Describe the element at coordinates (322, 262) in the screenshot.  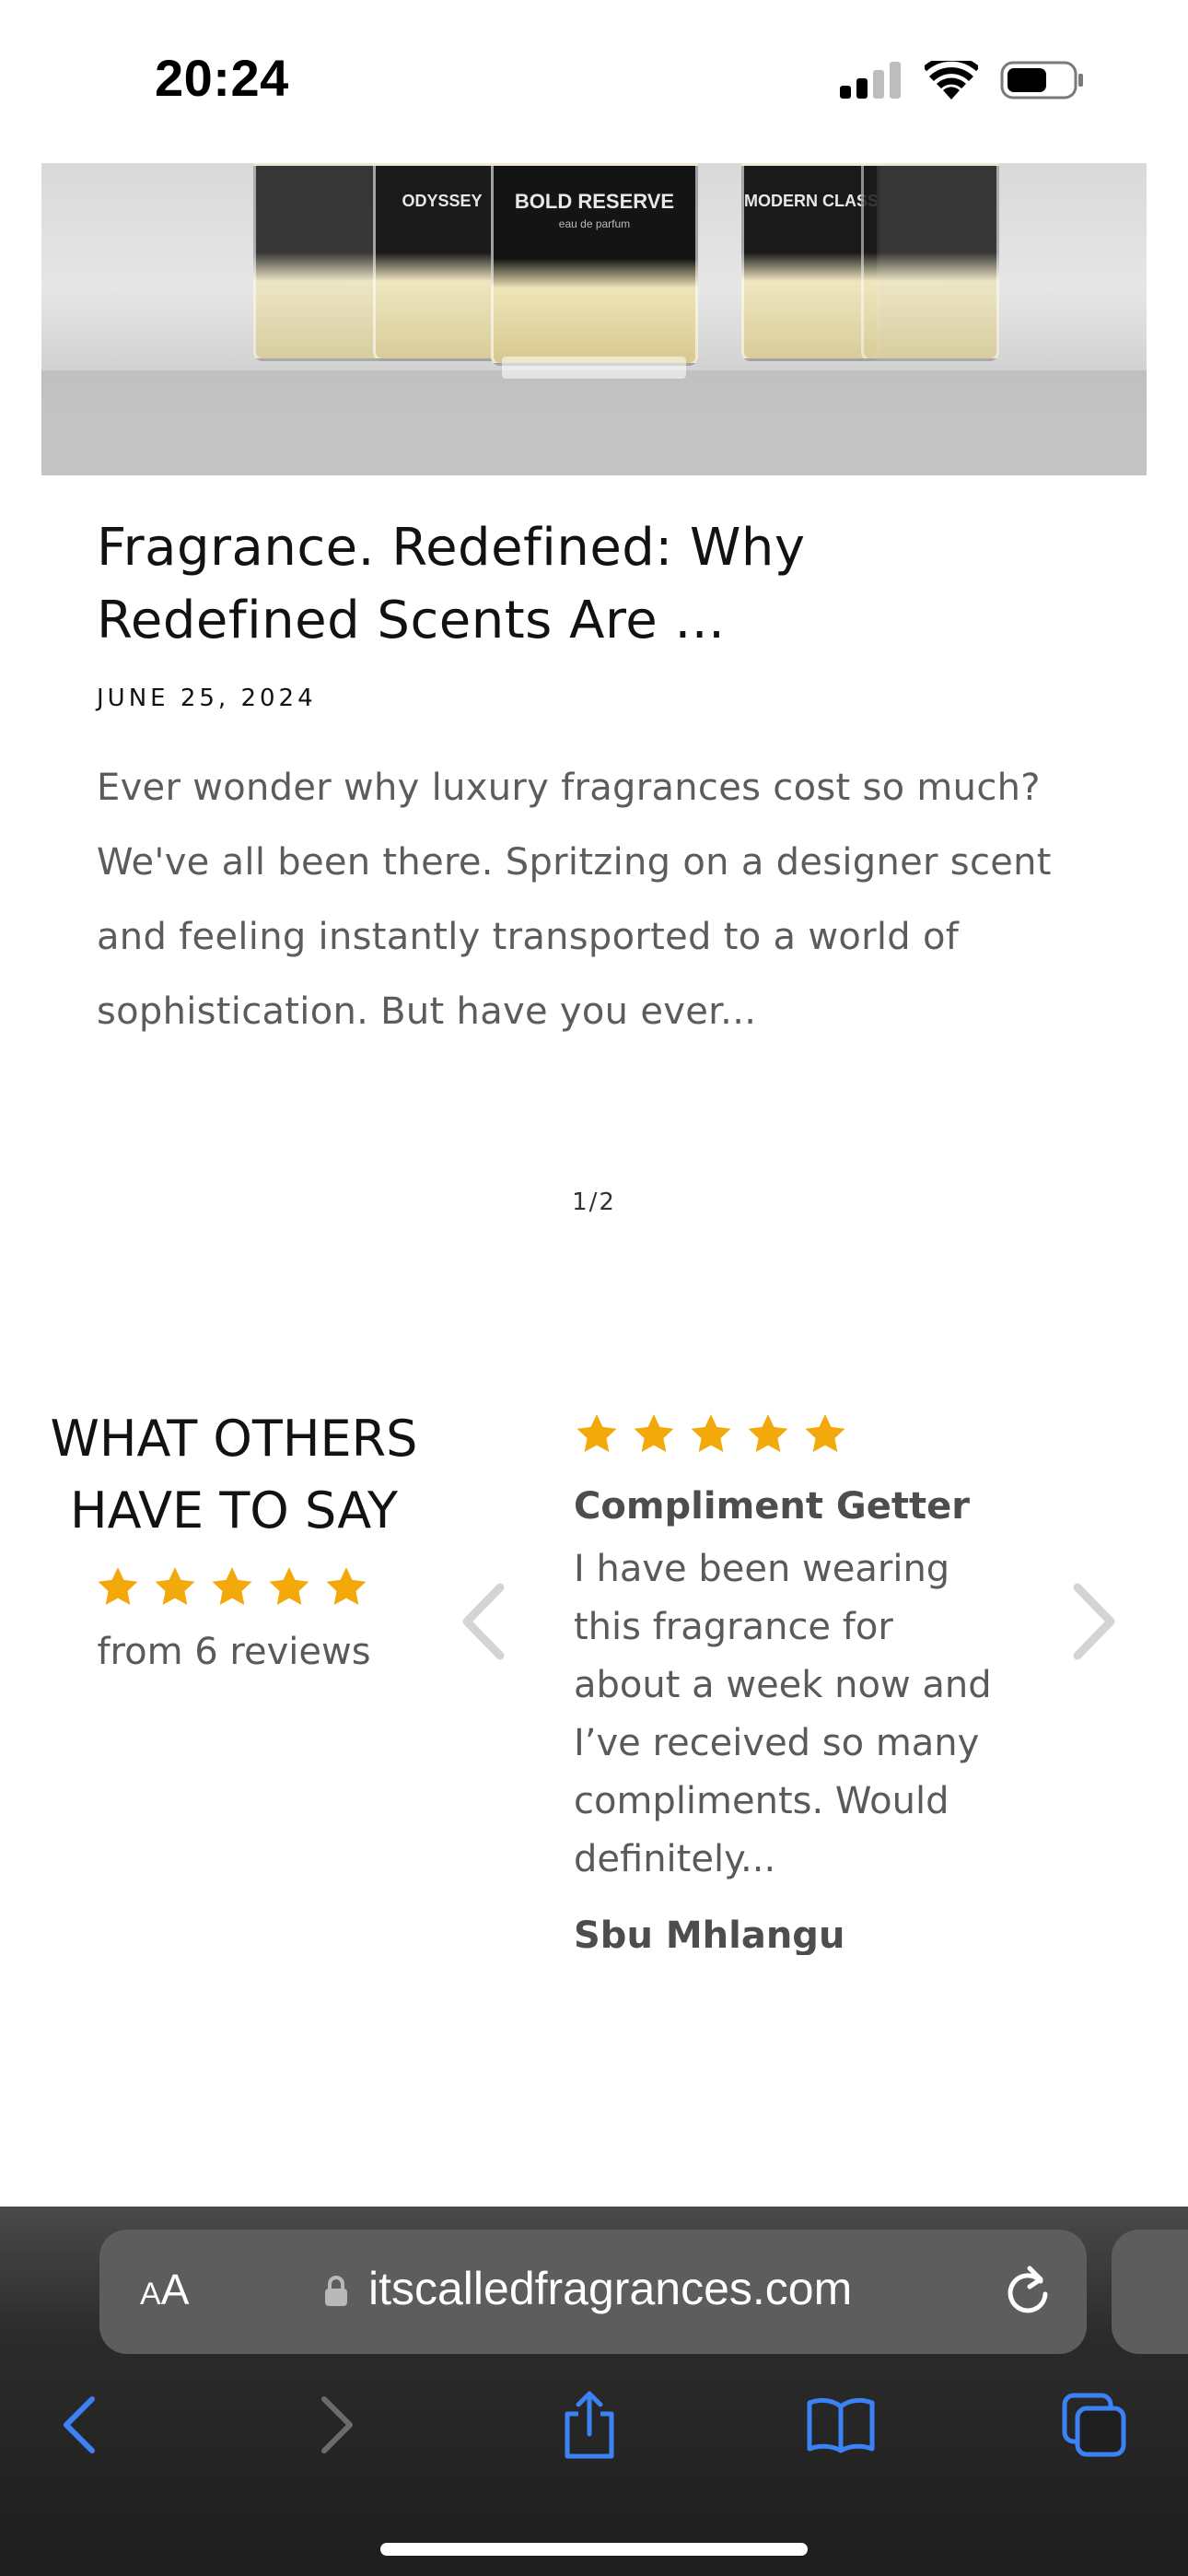
I see `bottle-far-left` at that location.